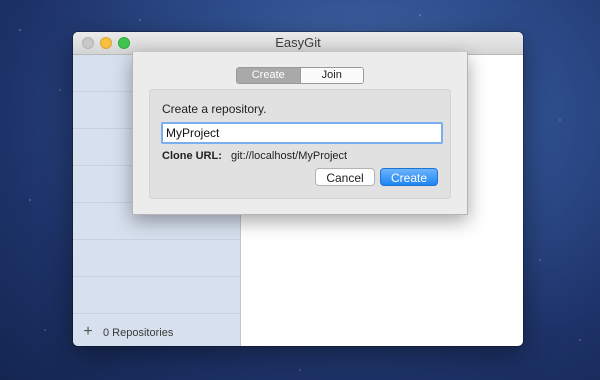 This screenshot has height=380, width=600. What do you see at coordinates (138, 333) in the screenshot?
I see `repository-count: 0 Repositories` at bounding box center [138, 333].